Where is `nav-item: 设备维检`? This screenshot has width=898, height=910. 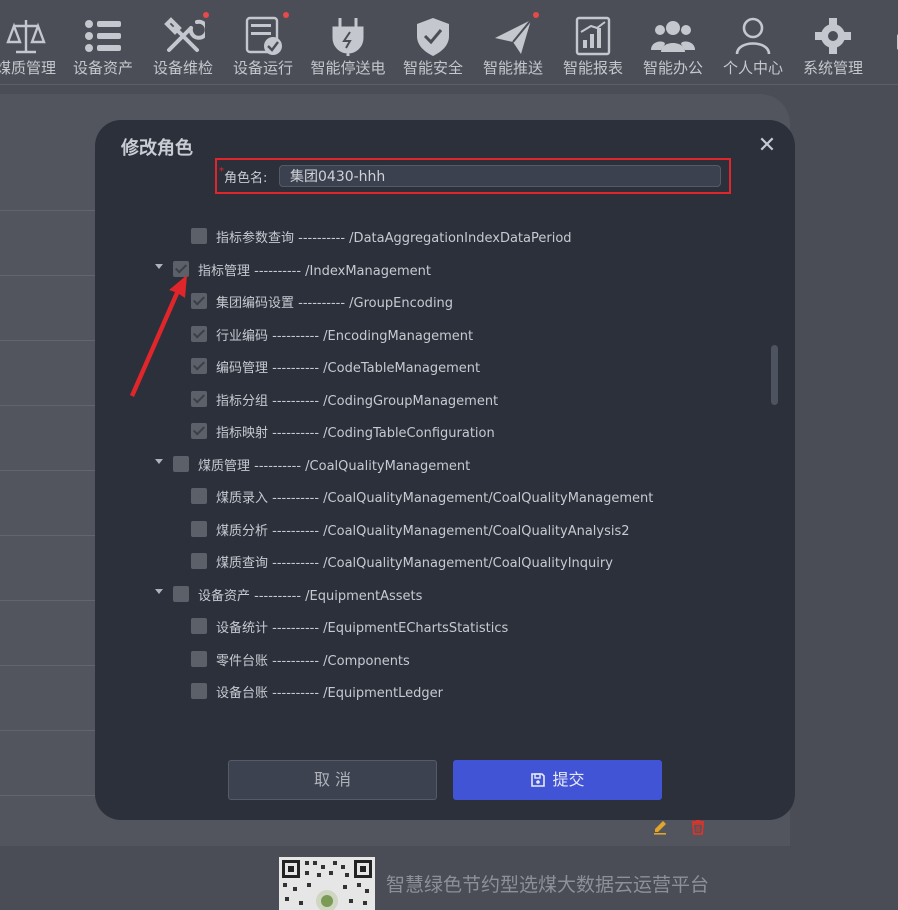 nav-item: 设备维检 is located at coordinates (183, 41).